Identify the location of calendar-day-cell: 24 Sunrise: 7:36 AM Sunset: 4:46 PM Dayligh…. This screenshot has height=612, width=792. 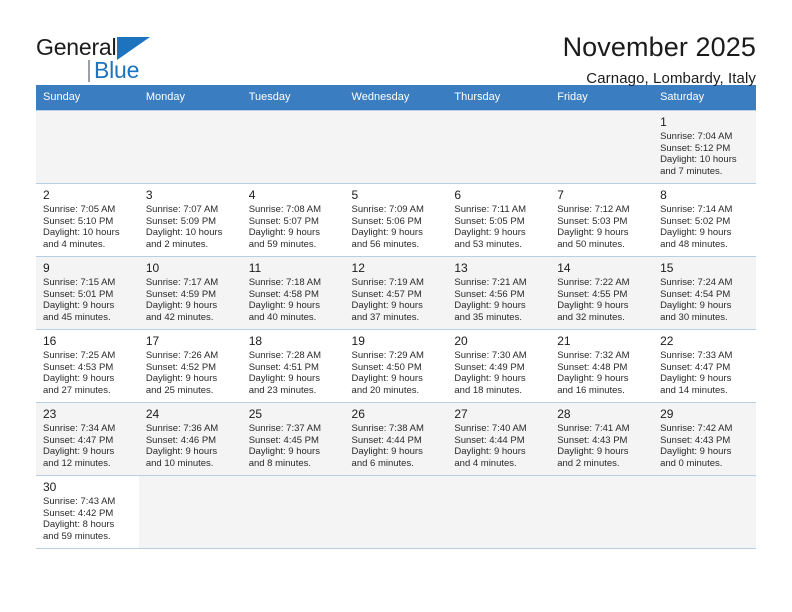
(190, 439).